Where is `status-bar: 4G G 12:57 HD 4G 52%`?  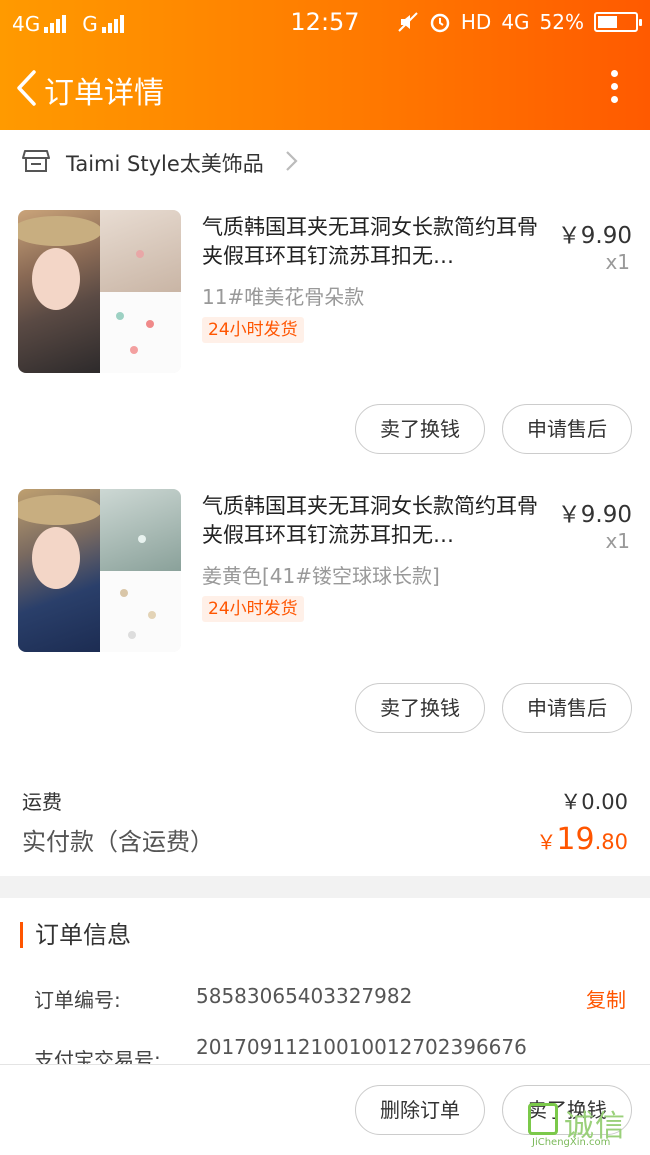
status-bar: 4G G 12:57 HD 4G 52% is located at coordinates (325, 23).